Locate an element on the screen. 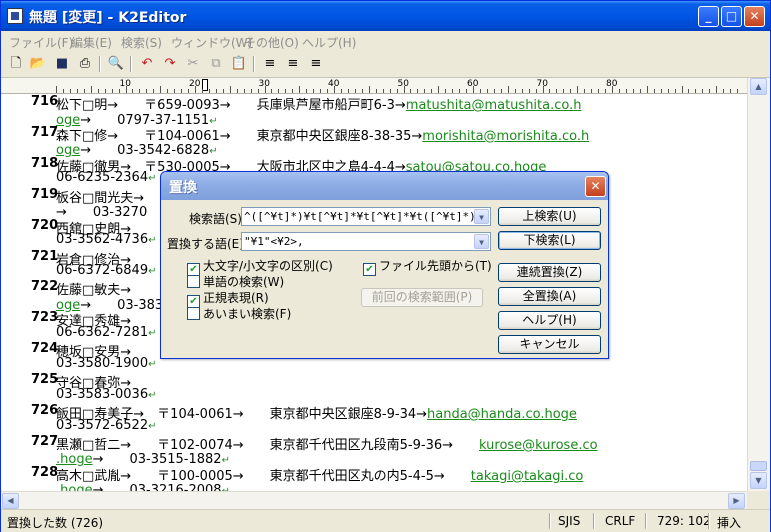 The image size is (771, 532). menu-help: ヘルプ(H) is located at coordinates (329, 42).